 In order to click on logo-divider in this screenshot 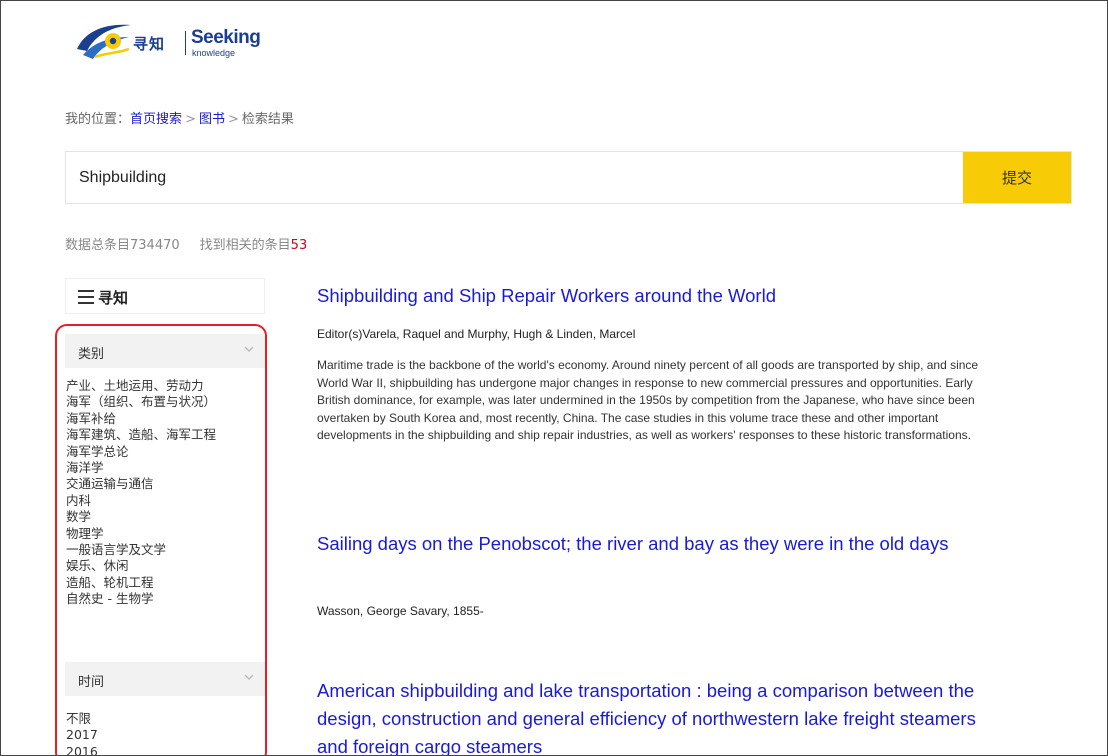, I will do `click(185, 43)`.